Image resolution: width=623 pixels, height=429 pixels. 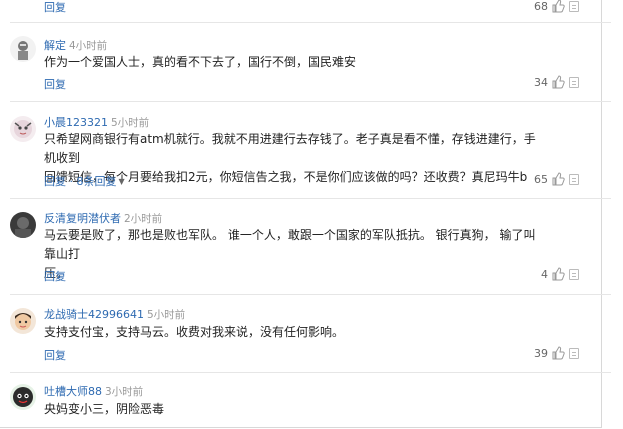 I want to click on timestamp: 4小时前, so click(x=88, y=46).